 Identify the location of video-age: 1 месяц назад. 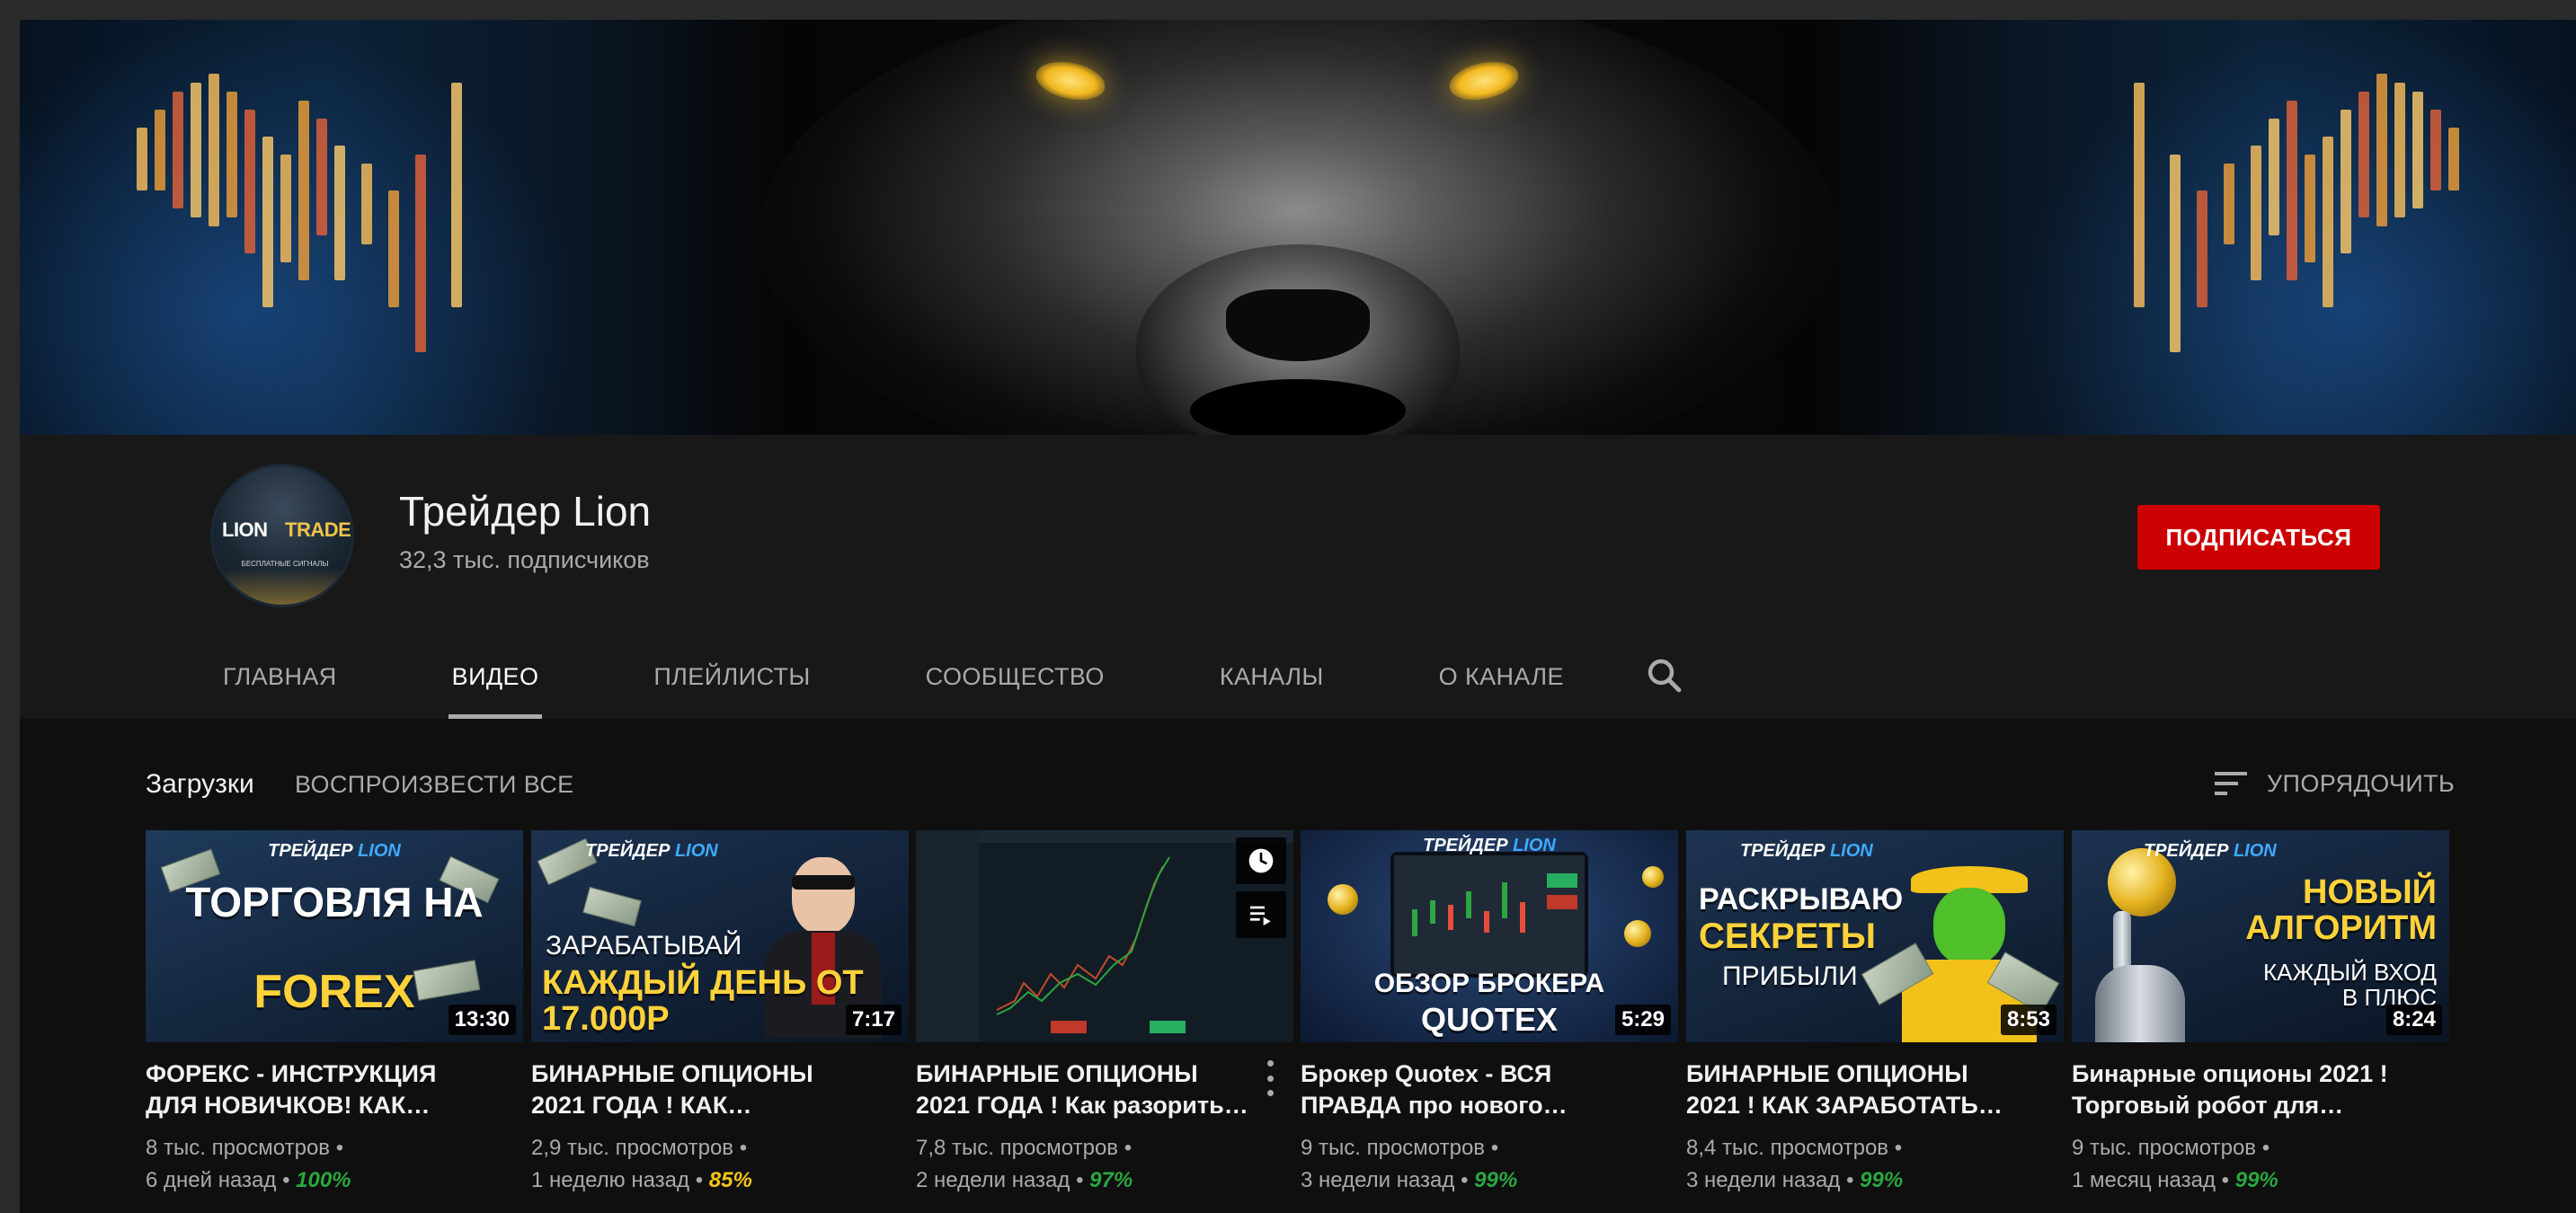
(2144, 1180).